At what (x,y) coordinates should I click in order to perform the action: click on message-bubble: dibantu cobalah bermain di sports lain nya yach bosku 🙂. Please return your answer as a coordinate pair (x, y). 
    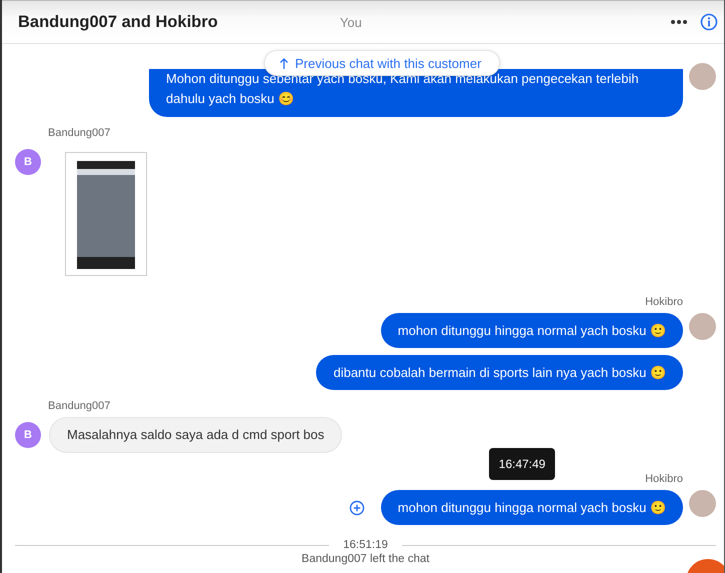
    Looking at the image, I should click on (499, 372).